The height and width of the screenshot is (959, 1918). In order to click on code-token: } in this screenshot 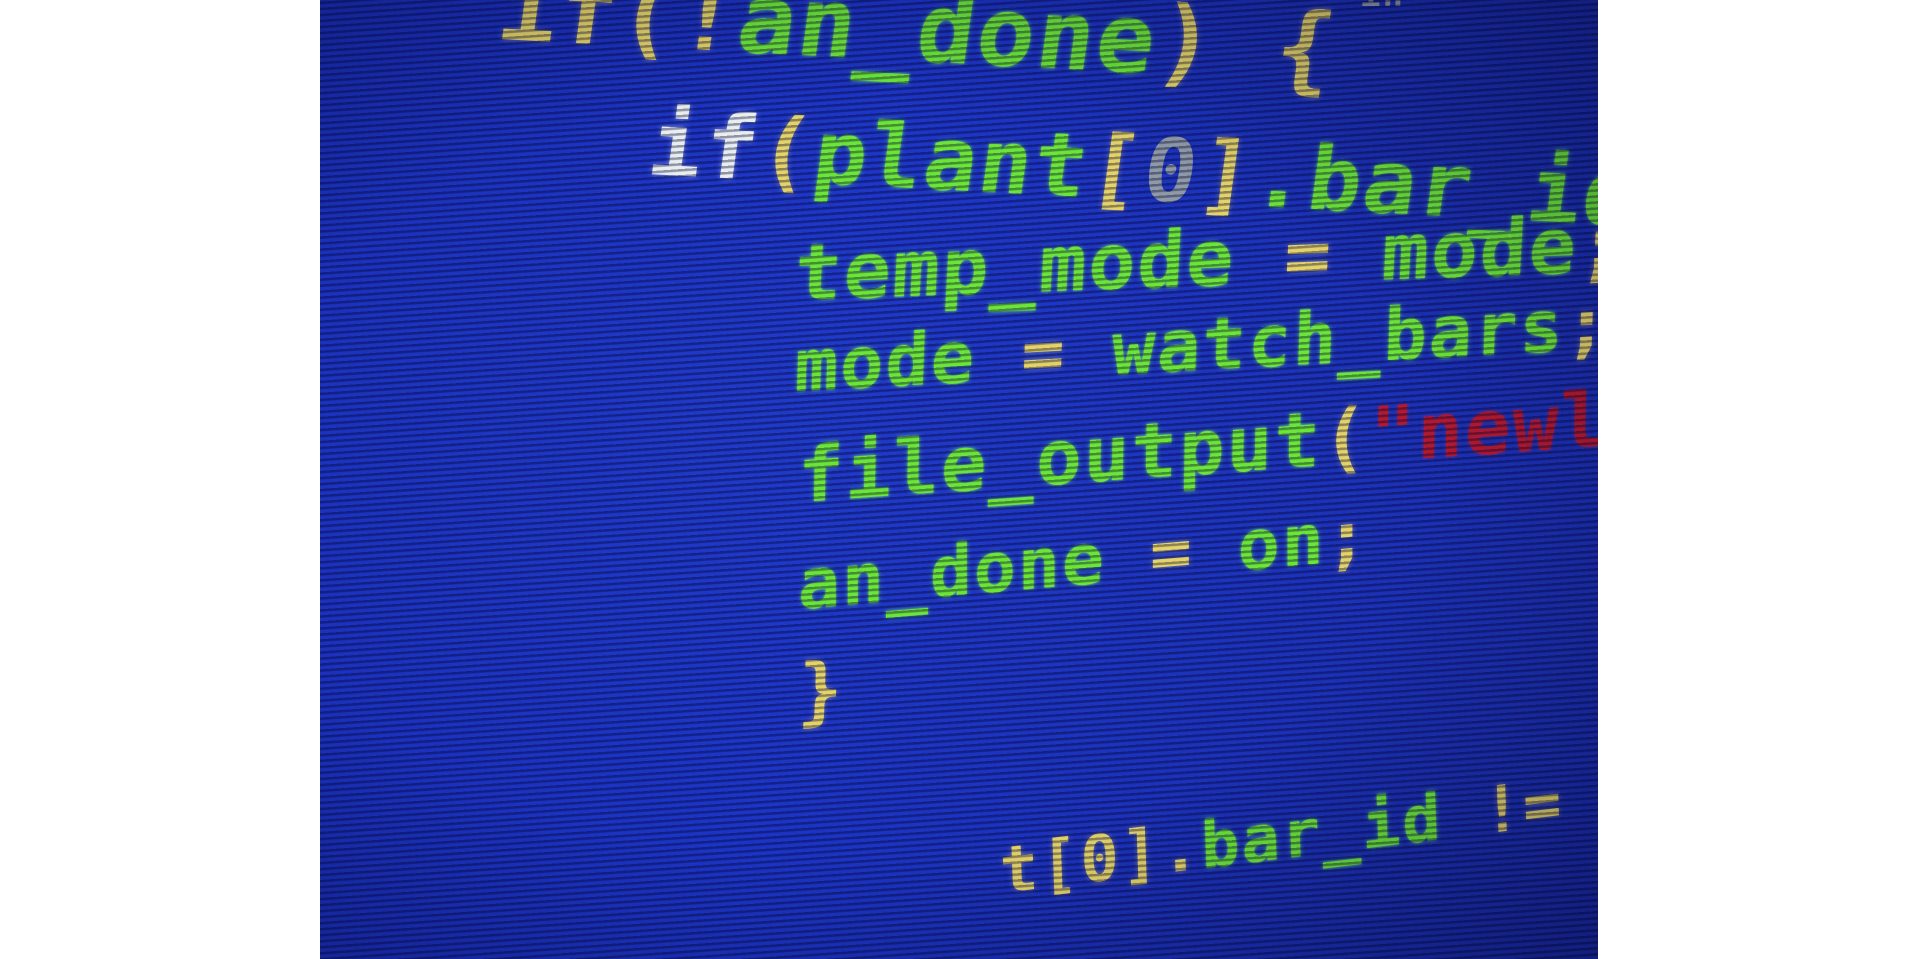, I will do `click(821, 691)`.